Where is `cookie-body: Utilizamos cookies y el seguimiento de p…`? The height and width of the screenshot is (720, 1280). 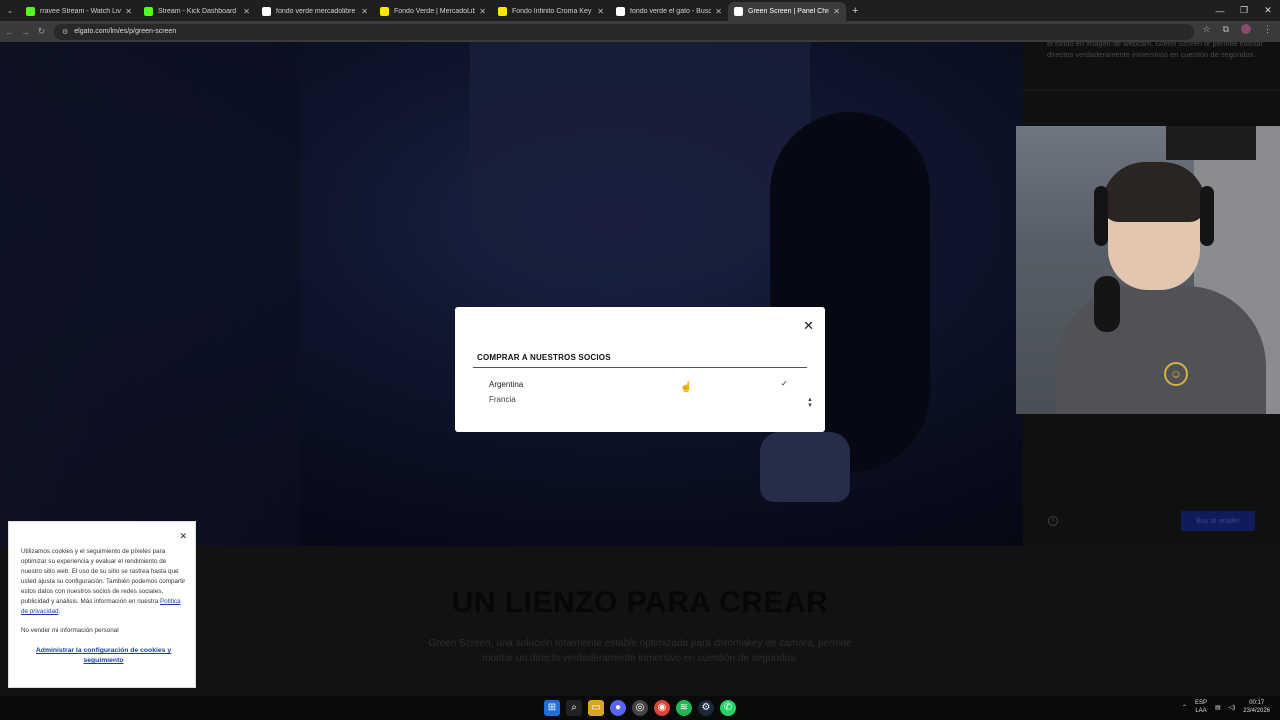
cookie-body: Utilizamos cookies y el seguimiento de p… is located at coordinates (103, 576).